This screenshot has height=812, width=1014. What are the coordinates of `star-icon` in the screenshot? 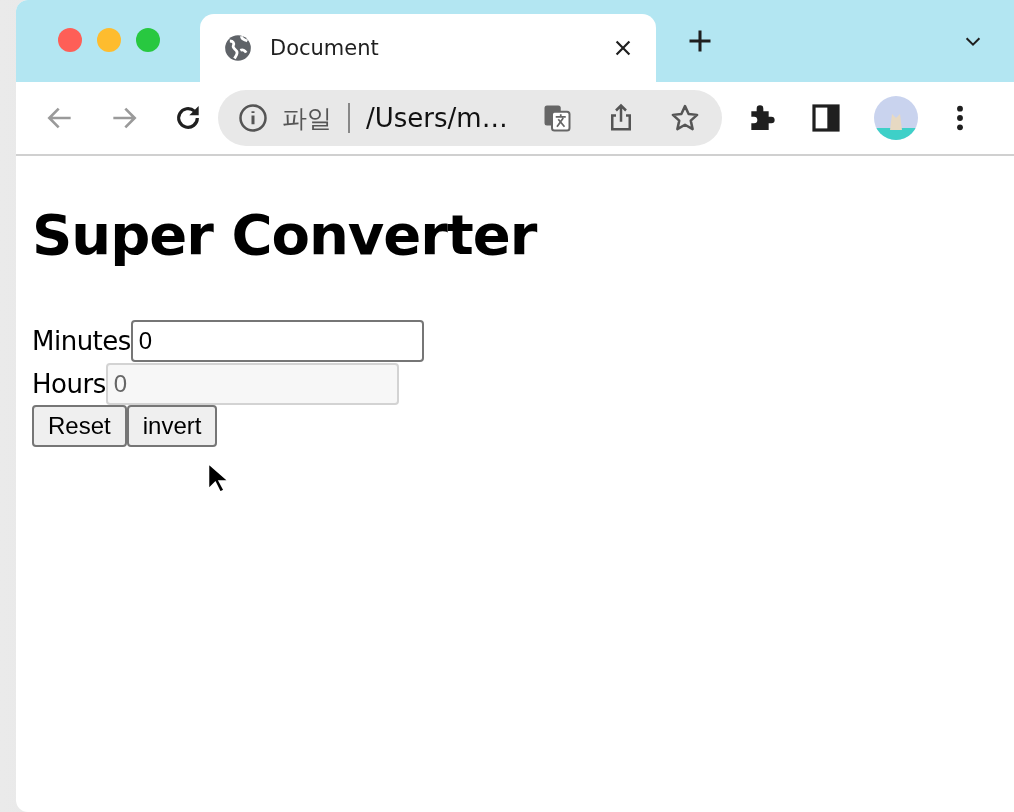 It's located at (685, 118).